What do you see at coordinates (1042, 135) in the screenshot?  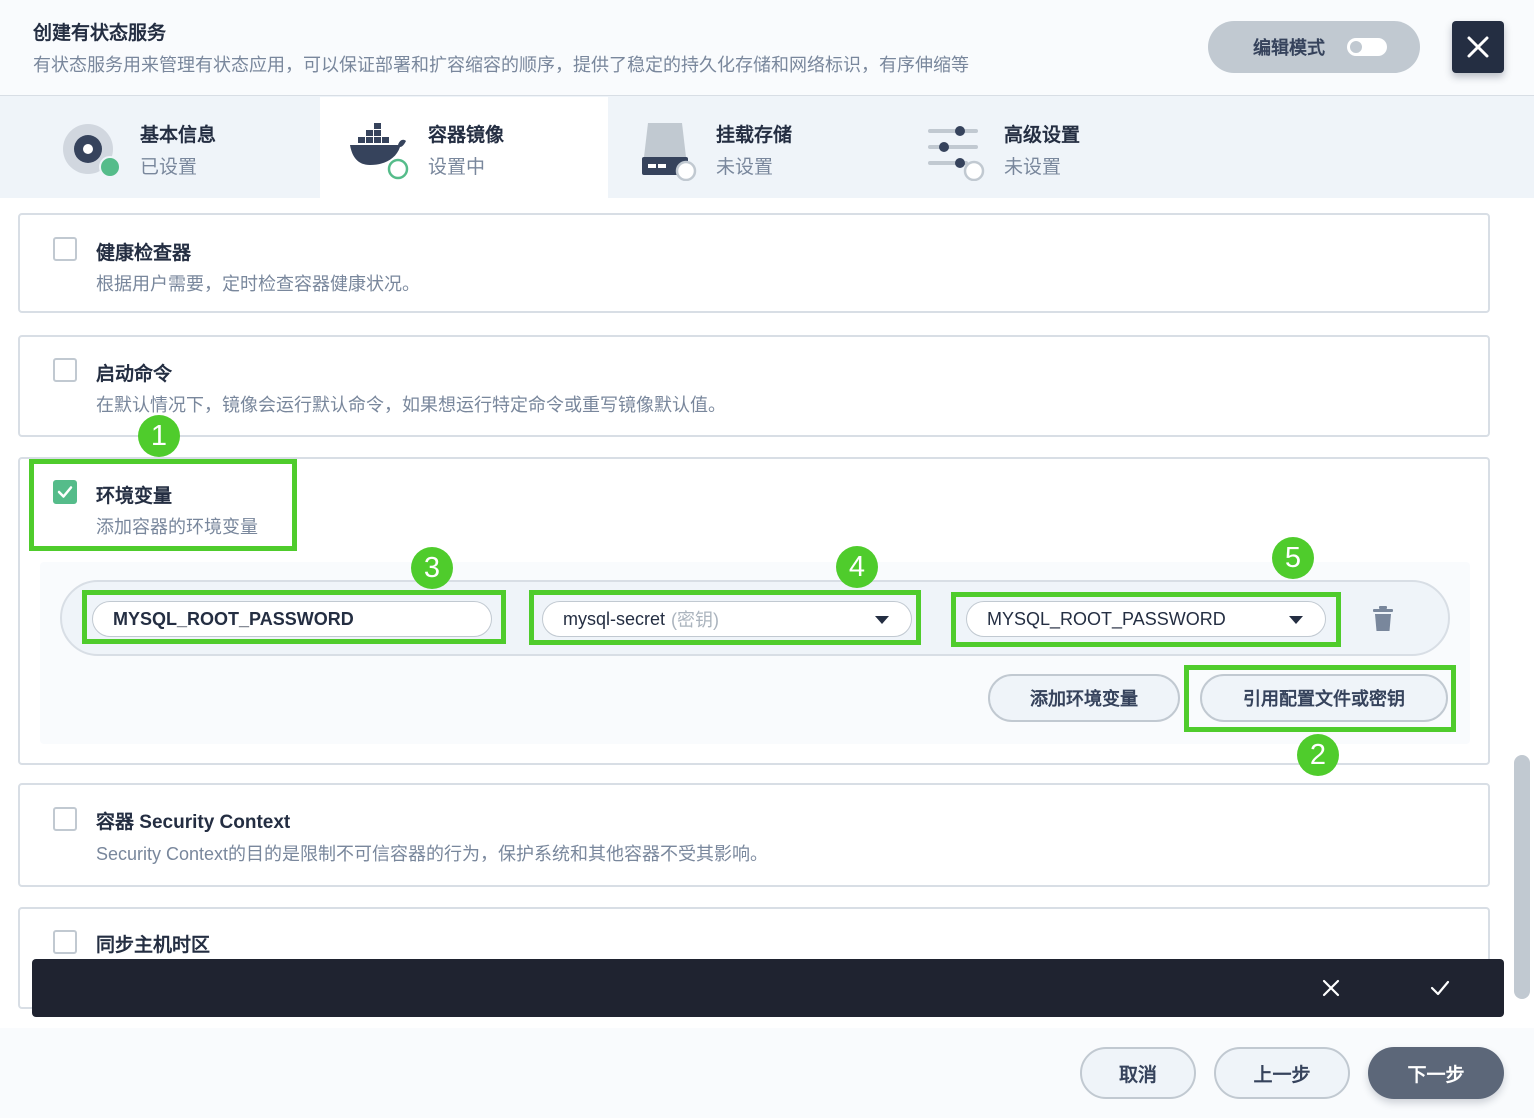 I see `step-title: 高级设置` at bounding box center [1042, 135].